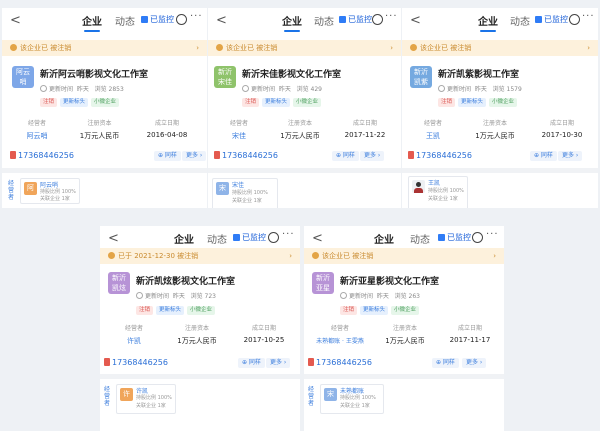 The image size is (600, 431). Describe the element at coordinates (119, 283) in the screenshot. I see `company-logo: 新沂 凯炫` at that location.